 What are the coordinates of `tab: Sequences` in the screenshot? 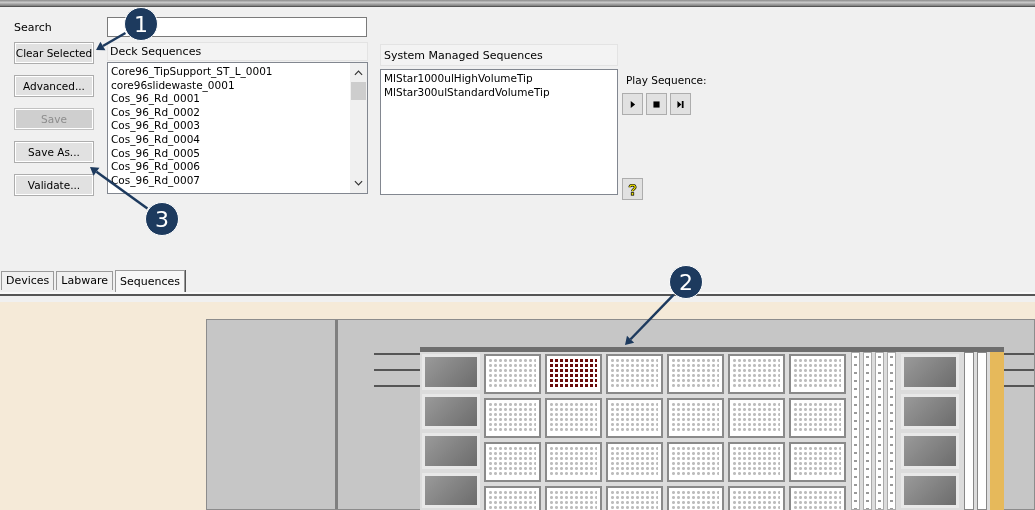 It's located at (150, 281).